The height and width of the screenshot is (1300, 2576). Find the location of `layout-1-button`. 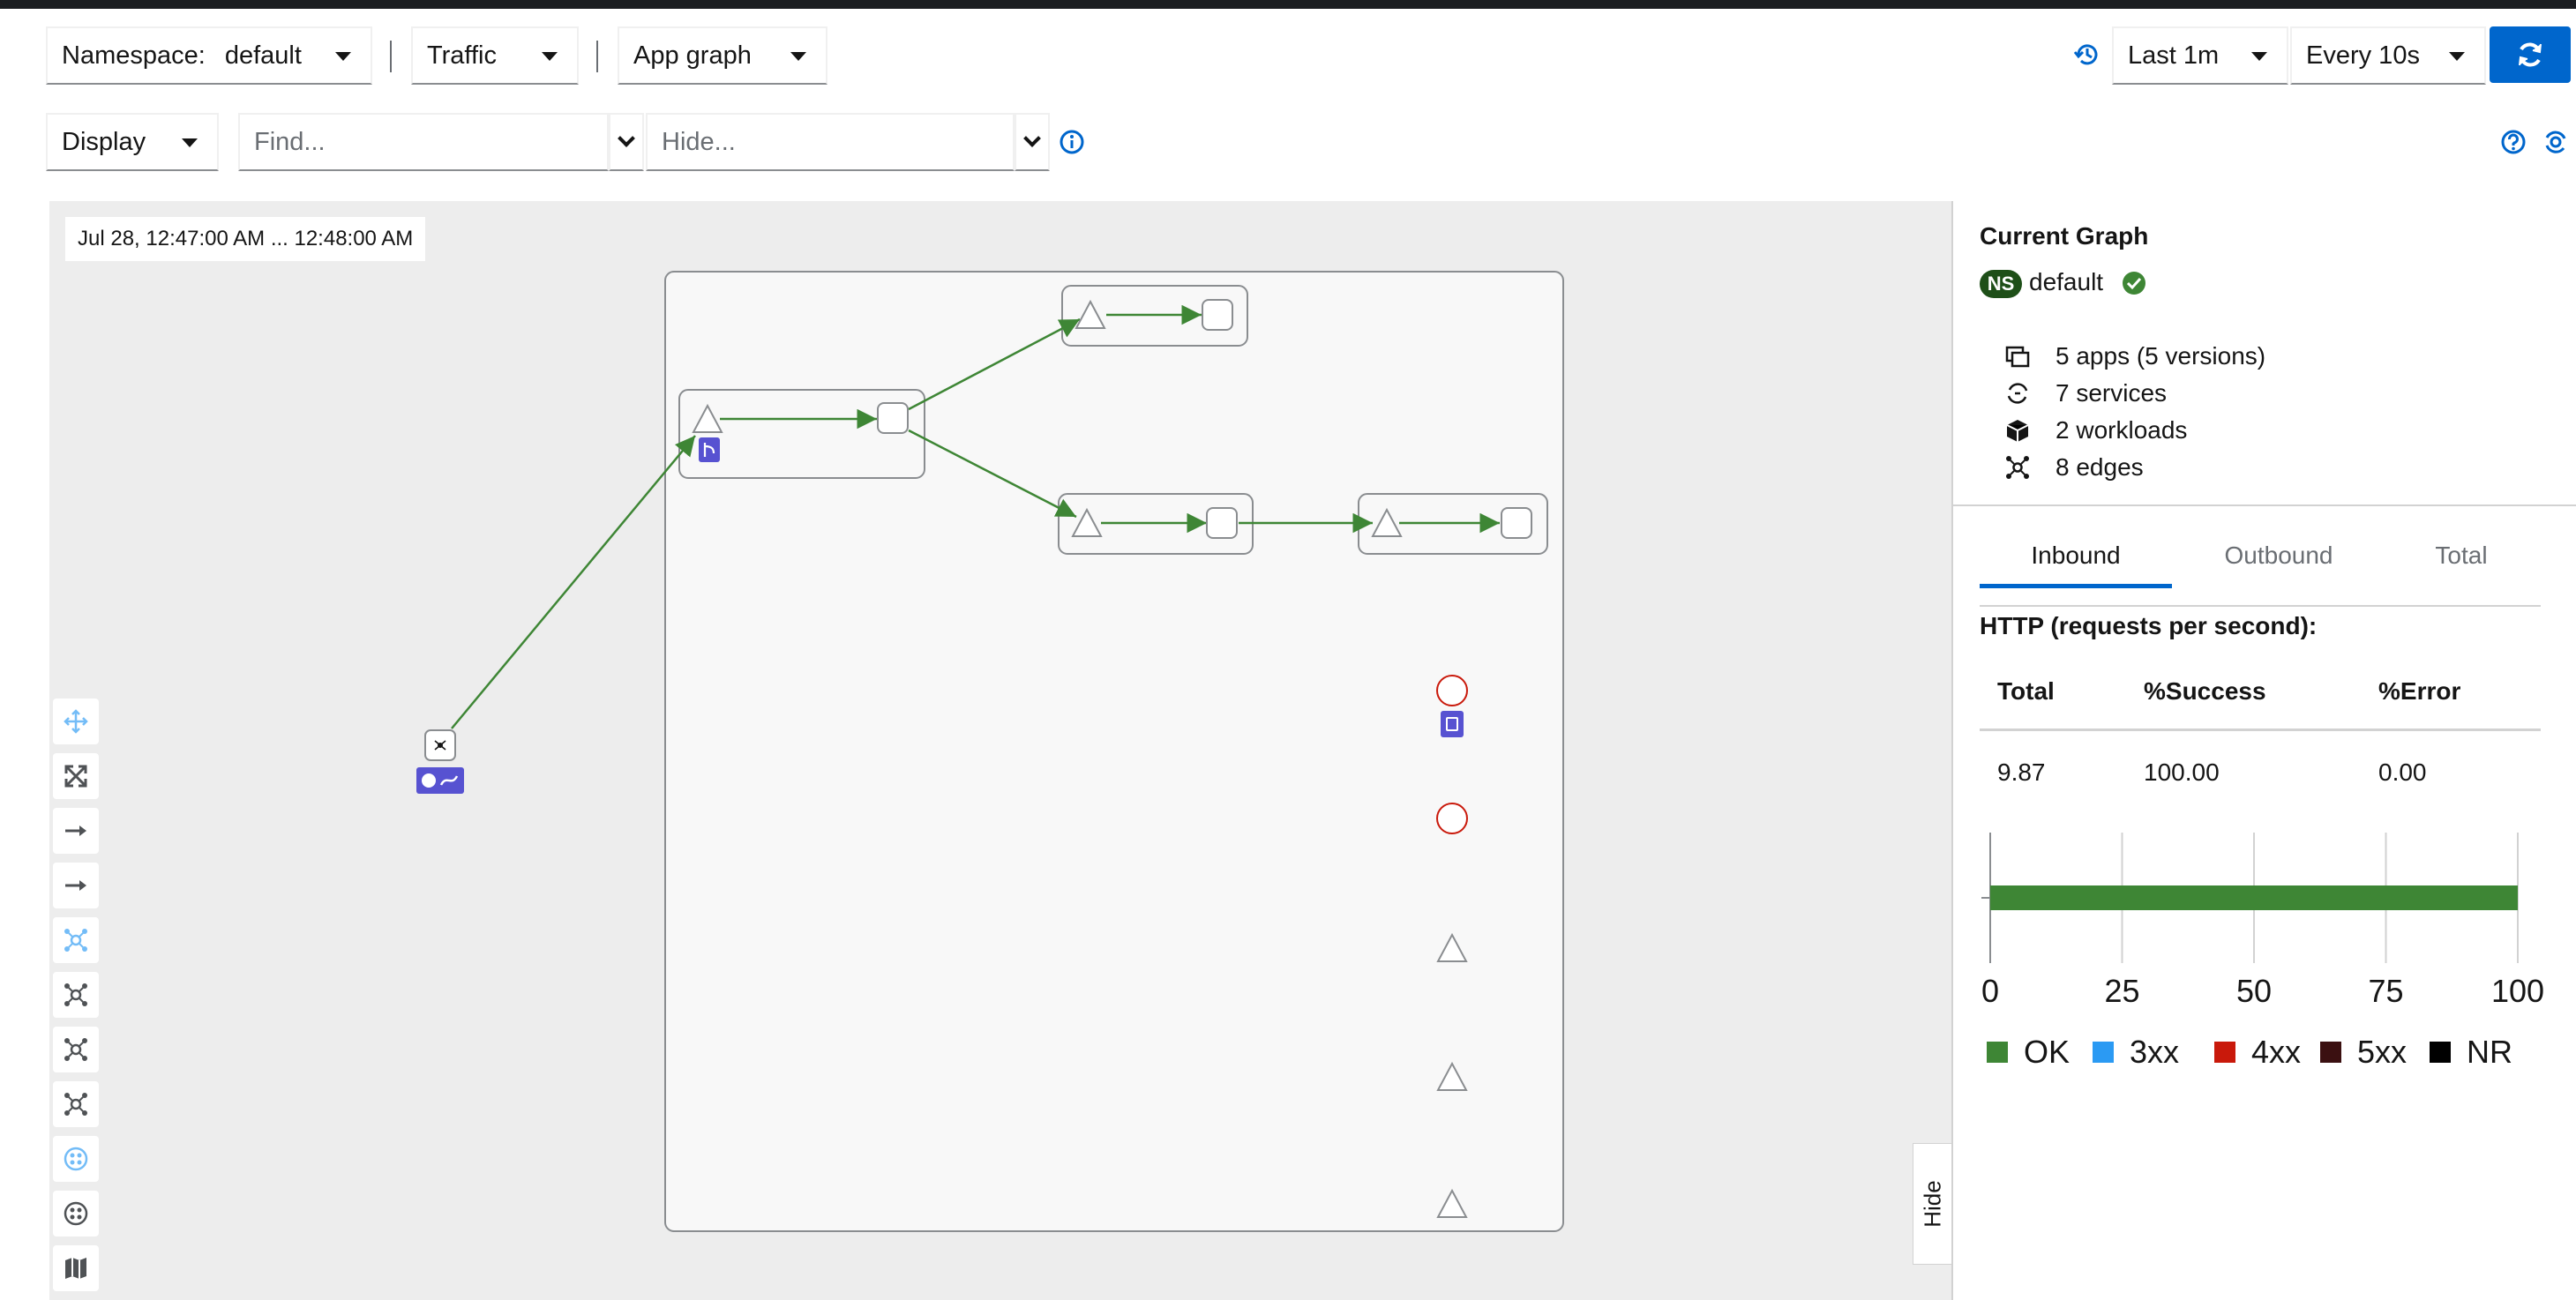

layout-1-button is located at coordinates (76, 886).